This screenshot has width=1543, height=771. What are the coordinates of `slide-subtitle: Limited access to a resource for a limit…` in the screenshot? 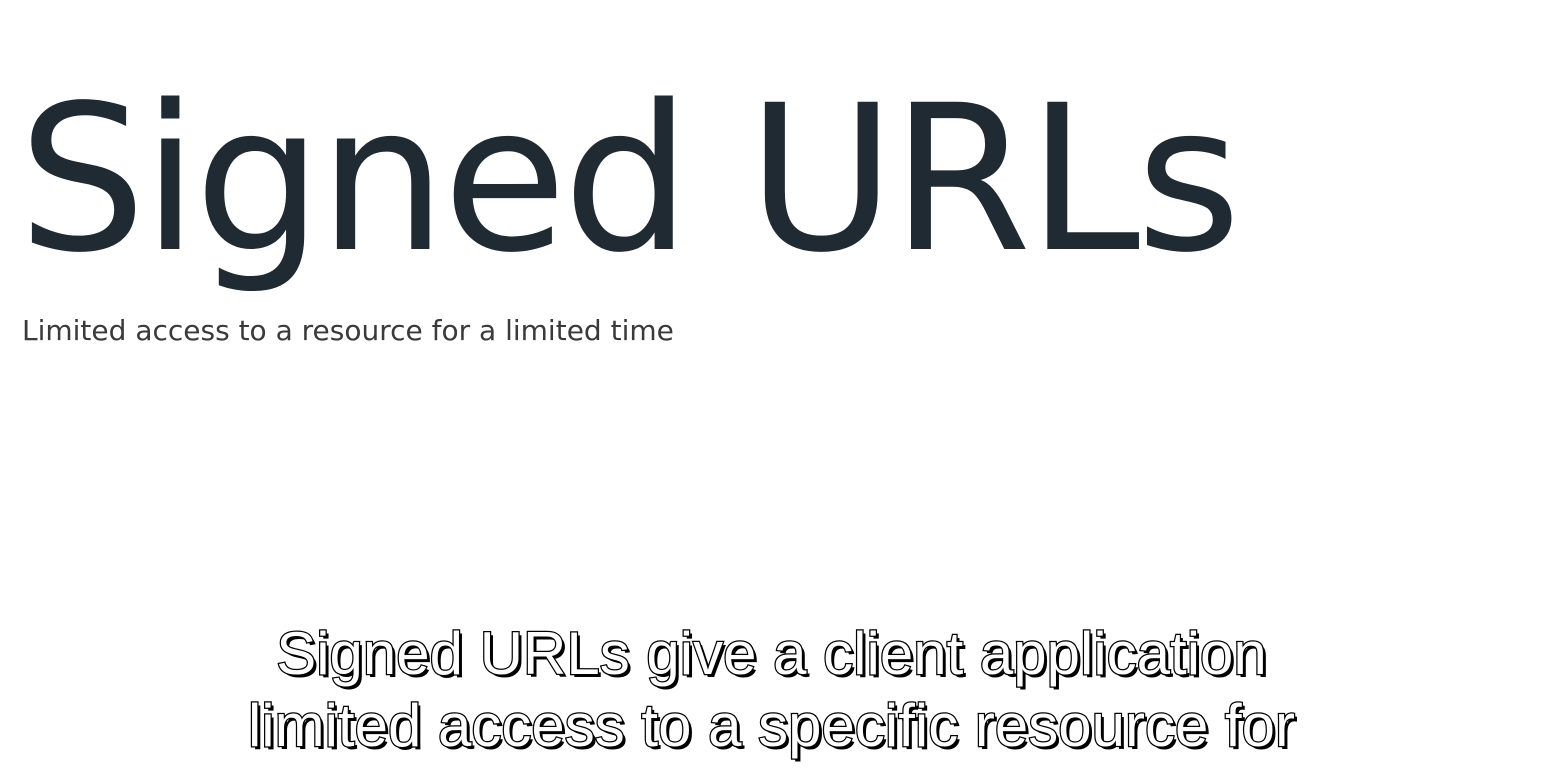 It's located at (348, 330).